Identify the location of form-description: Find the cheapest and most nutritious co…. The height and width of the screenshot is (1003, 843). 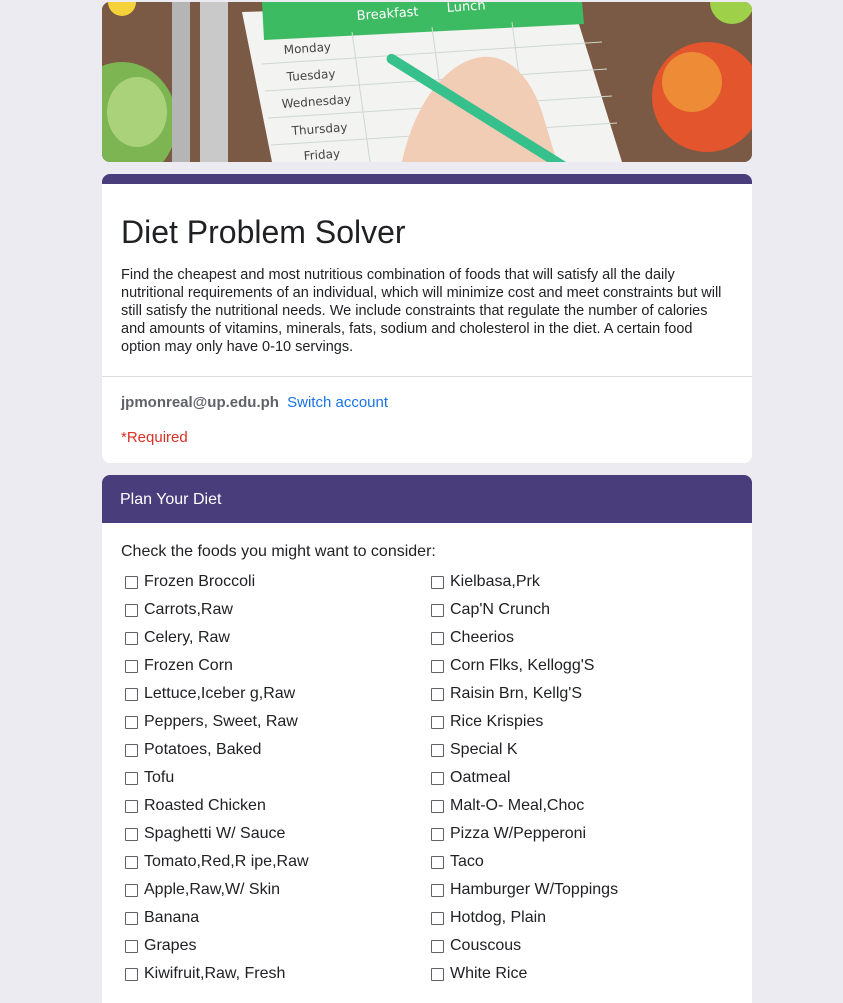
(421, 311).